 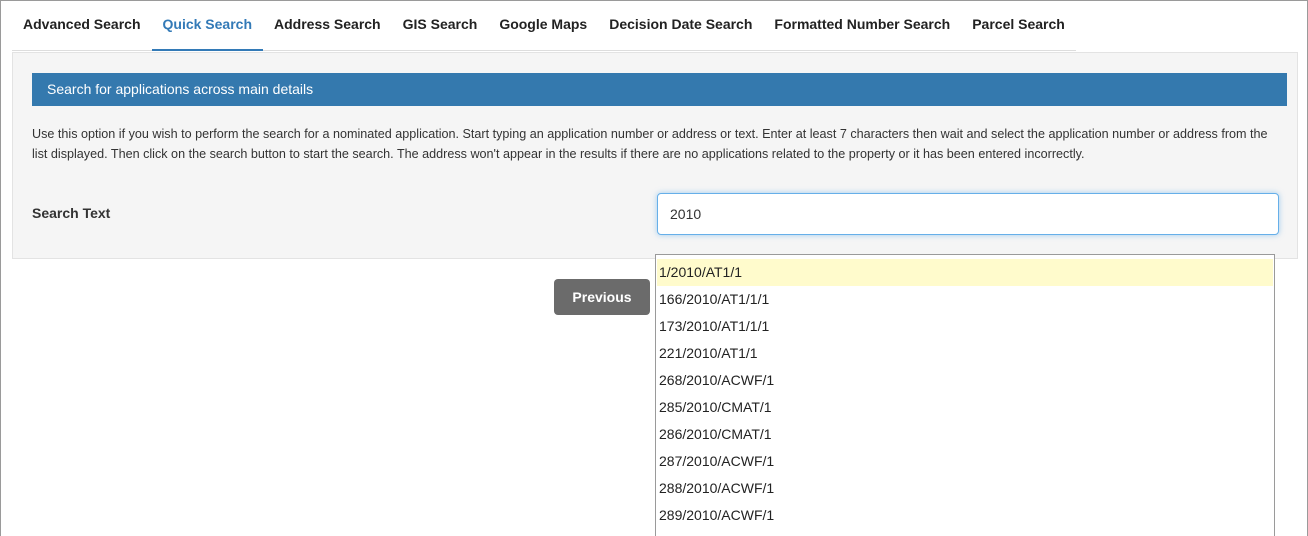 What do you see at coordinates (71, 213) in the screenshot?
I see `search-text-label: Search Text` at bounding box center [71, 213].